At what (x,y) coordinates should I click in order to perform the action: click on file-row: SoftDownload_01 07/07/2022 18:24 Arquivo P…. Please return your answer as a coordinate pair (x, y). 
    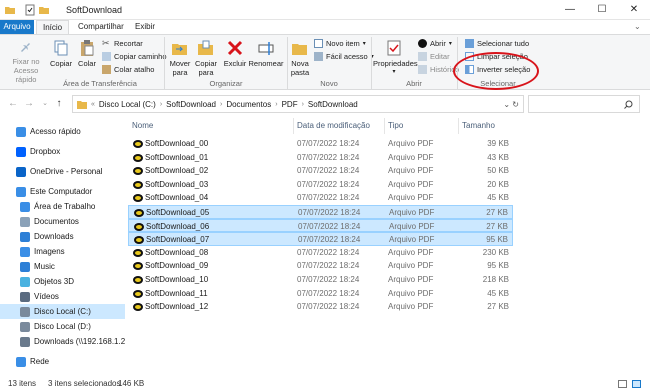
    Looking at the image, I should click on (320, 158).